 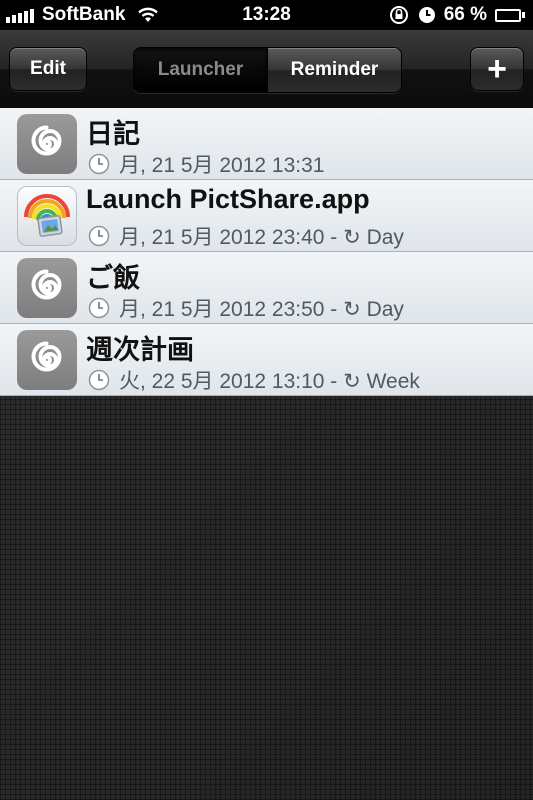 I want to click on list-item: ご飯 月, 21 5月 2012 23:50 - ↻ Day, so click(x=266, y=288).